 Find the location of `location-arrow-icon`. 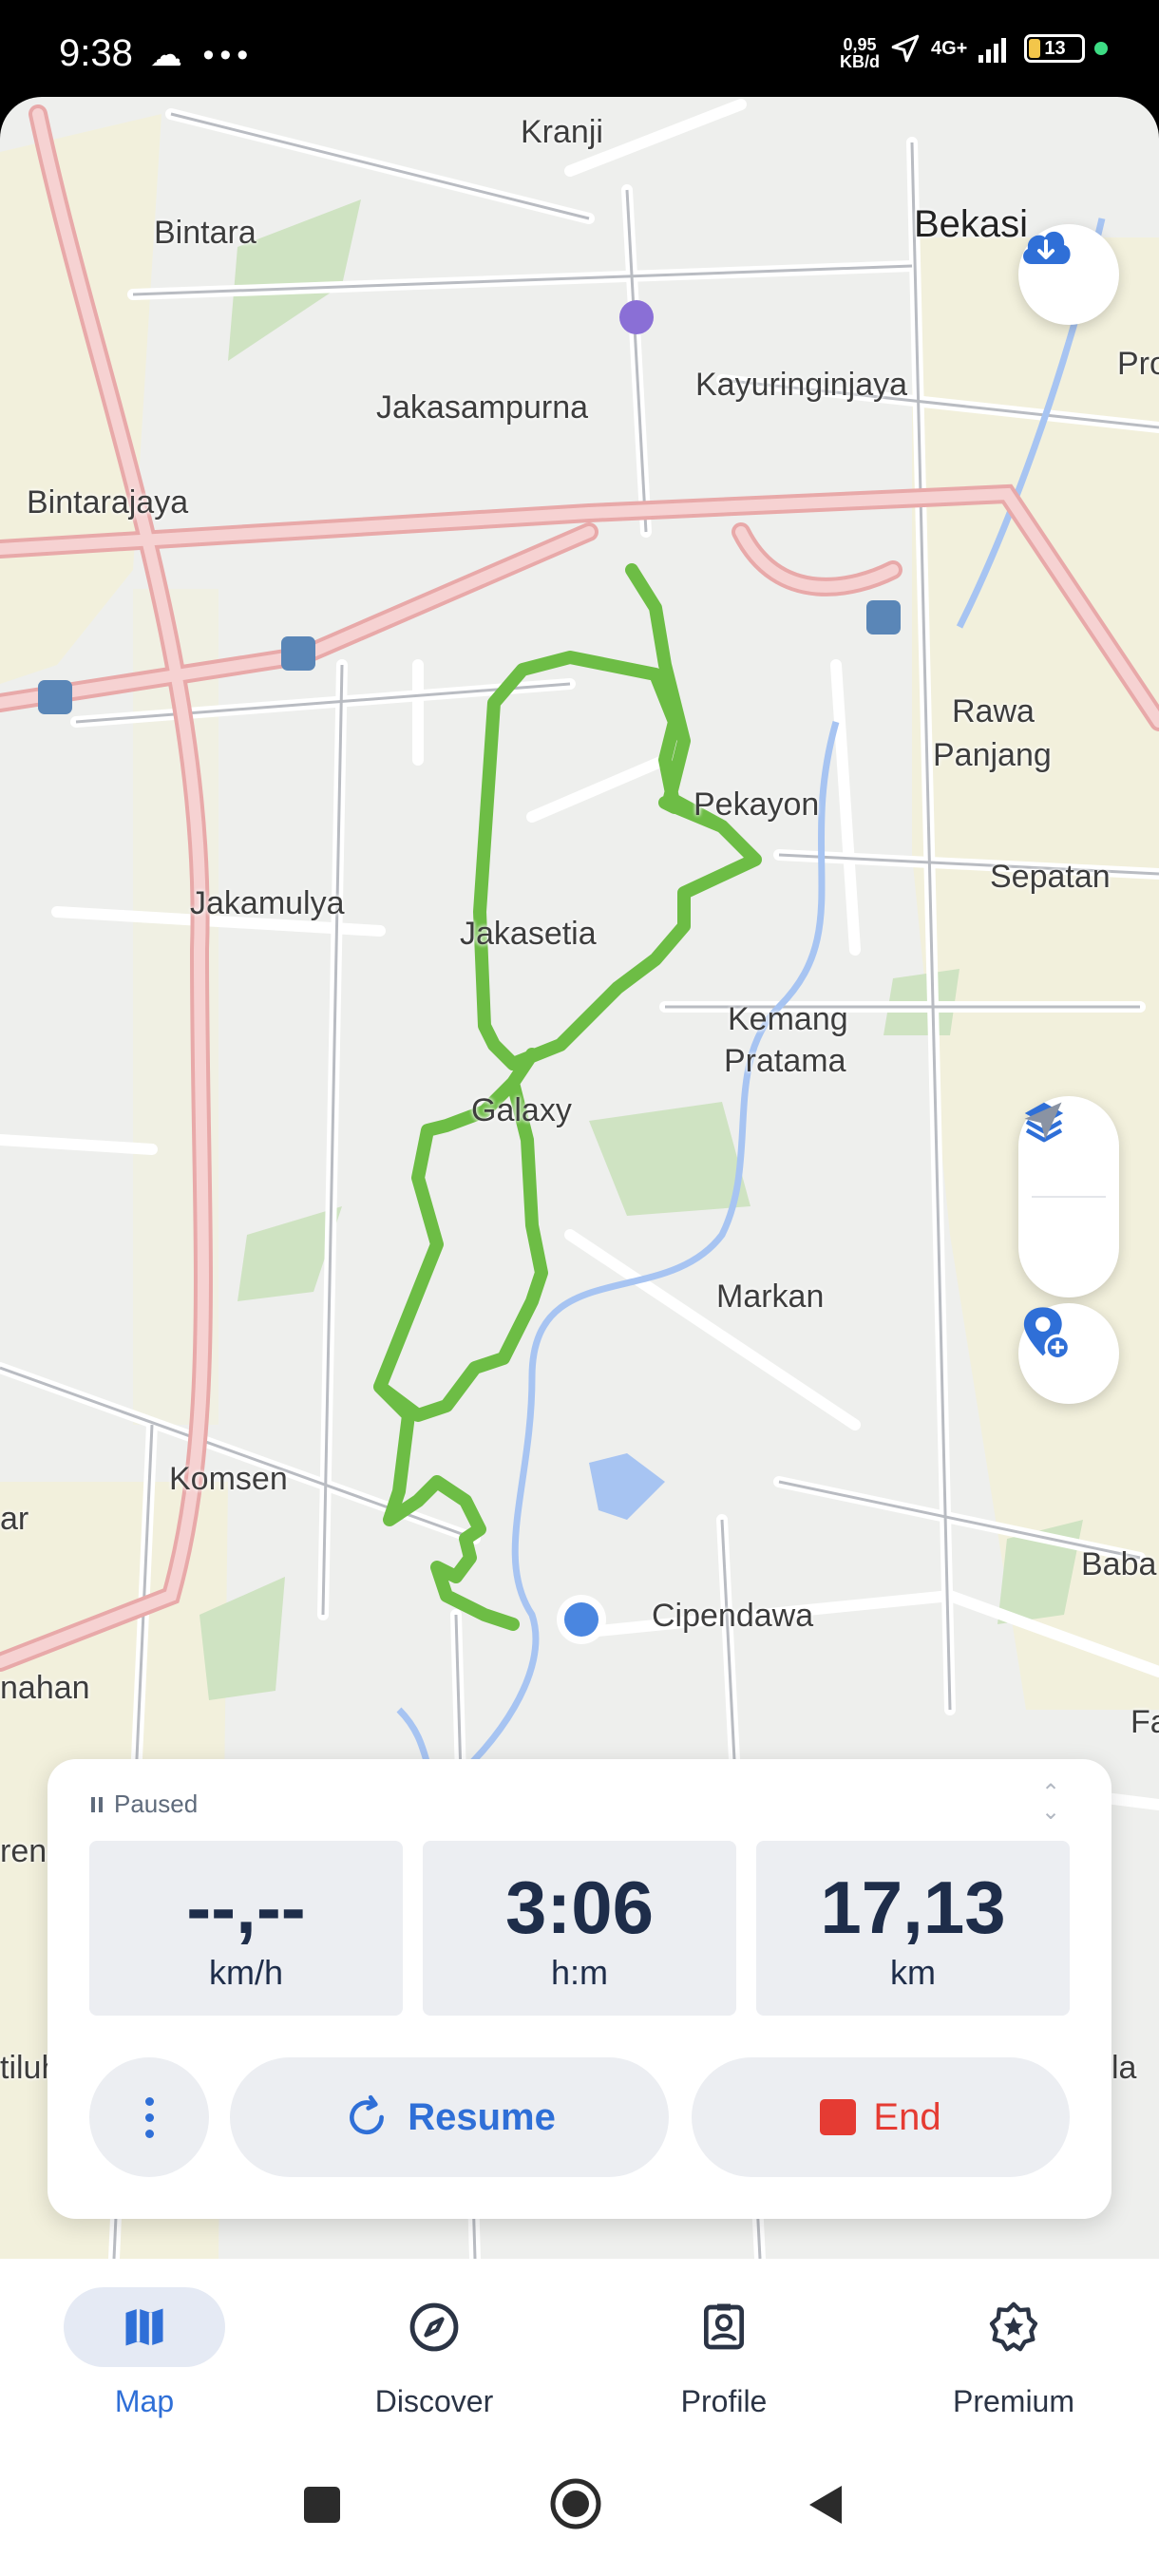

location-arrow-icon is located at coordinates (905, 48).